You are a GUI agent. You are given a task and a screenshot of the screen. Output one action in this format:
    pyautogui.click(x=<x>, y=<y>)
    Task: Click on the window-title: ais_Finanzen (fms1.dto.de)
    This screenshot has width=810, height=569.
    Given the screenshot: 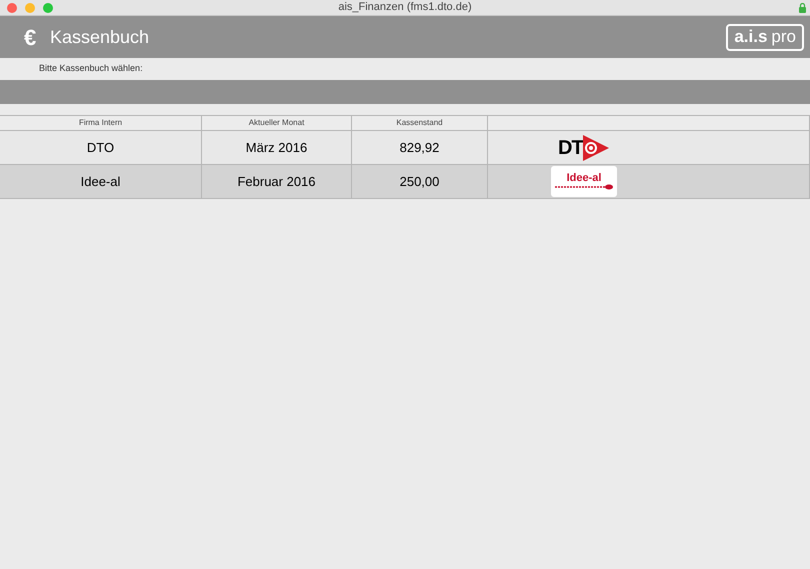 What is the action you would take?
    pyautogui.click(x=405, y=8)
    